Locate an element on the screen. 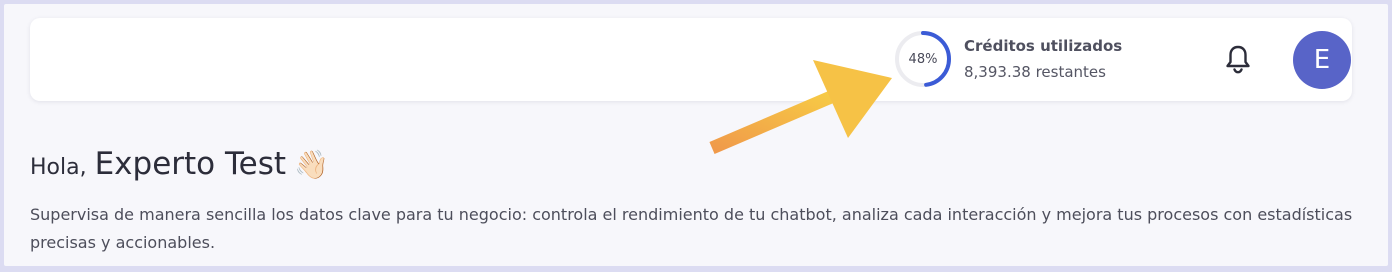  wave-emoji-icon: 👋🏻 is located at coordinates (311, 164).